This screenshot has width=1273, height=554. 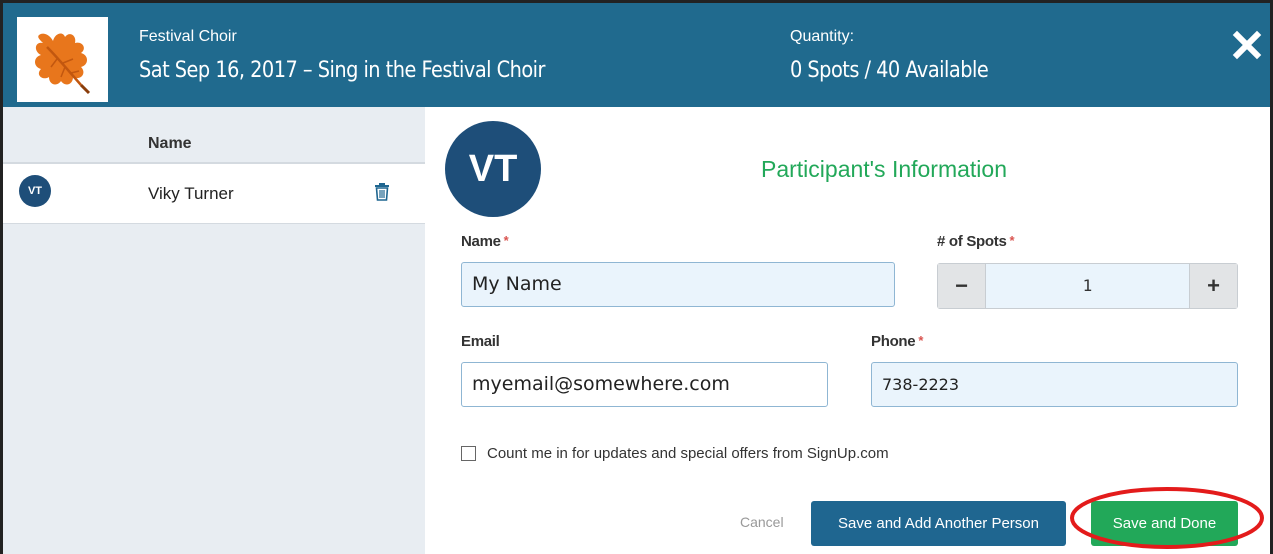 I want to click on name-field: My Name, so click(x=678, y=284).